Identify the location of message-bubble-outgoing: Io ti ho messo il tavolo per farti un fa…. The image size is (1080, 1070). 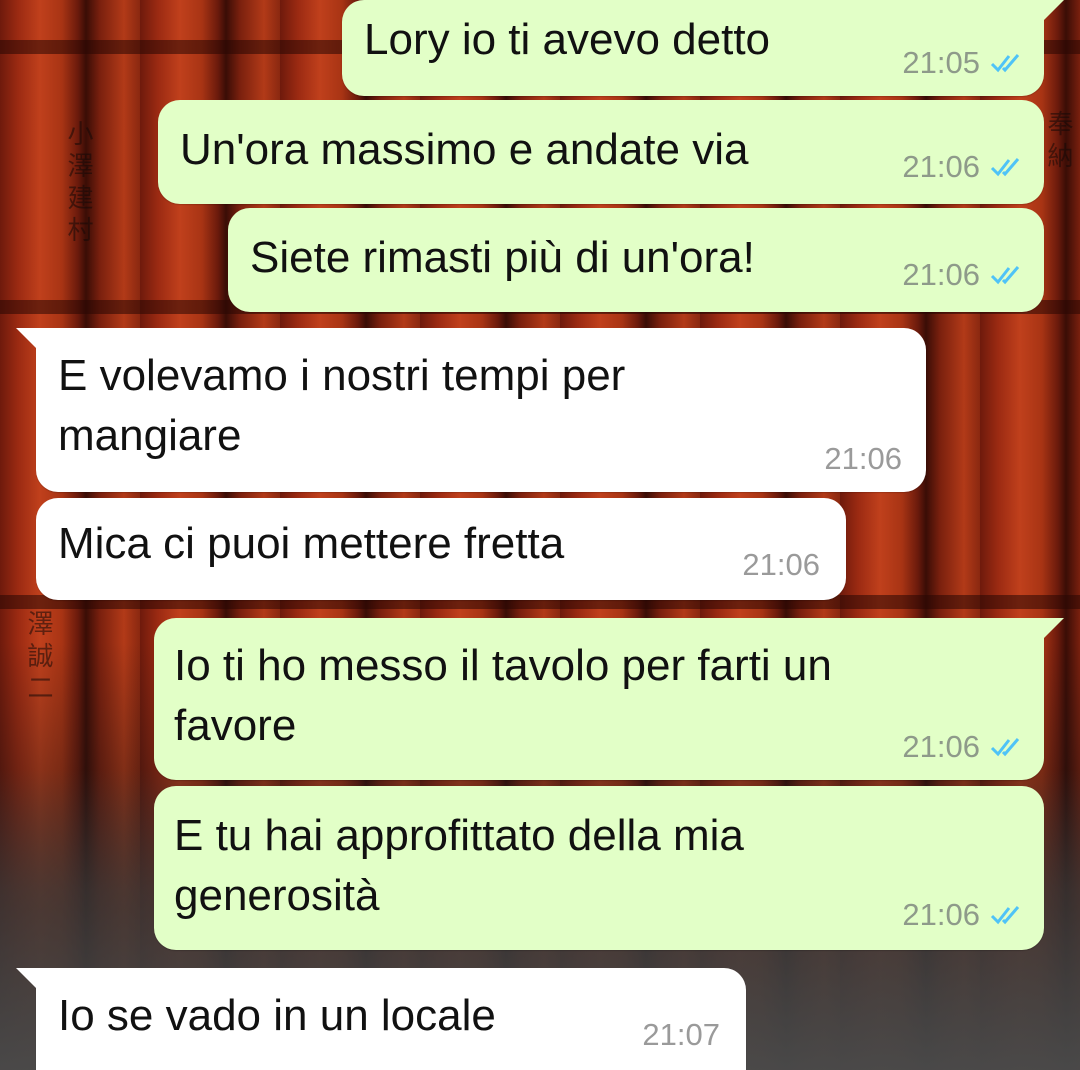
(609, 699).